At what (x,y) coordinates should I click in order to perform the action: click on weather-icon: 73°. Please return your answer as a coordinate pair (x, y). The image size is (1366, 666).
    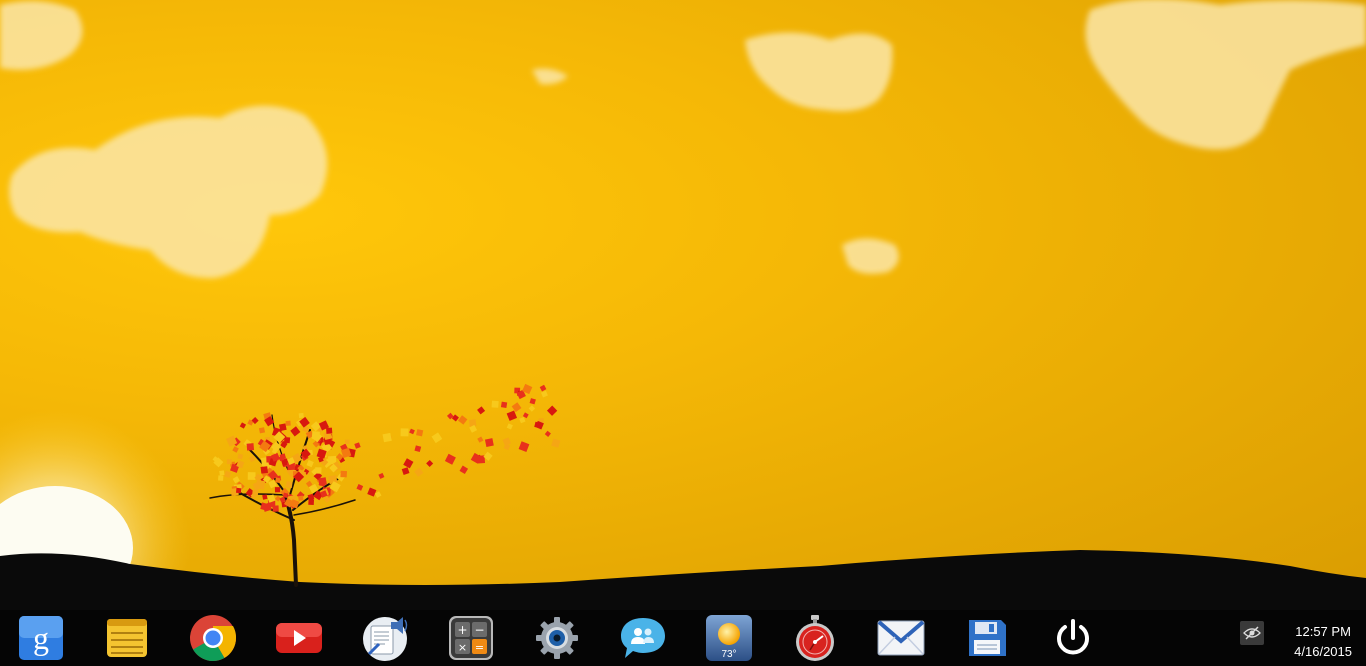
    Looking at the image, I should click on (729, 638).